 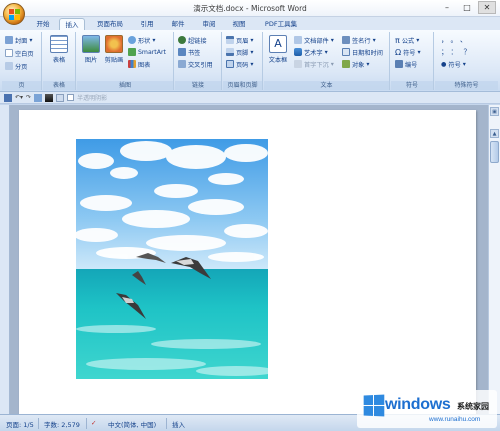 What do you see at coordinates (49, 97) in the screenshot?
I see `line-color-icon` at bounding box center [49, 97].